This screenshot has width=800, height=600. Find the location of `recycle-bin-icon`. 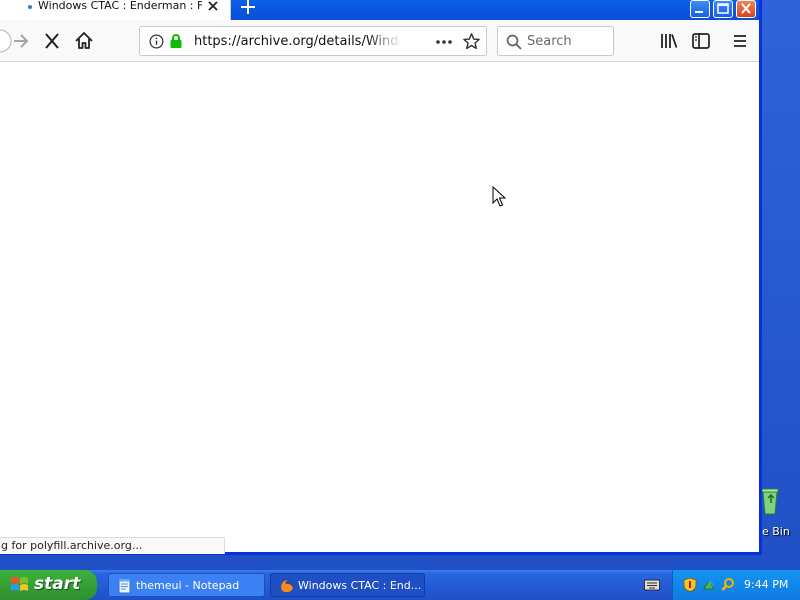

recycle-bin-icon is located at coordinates (770, 501).